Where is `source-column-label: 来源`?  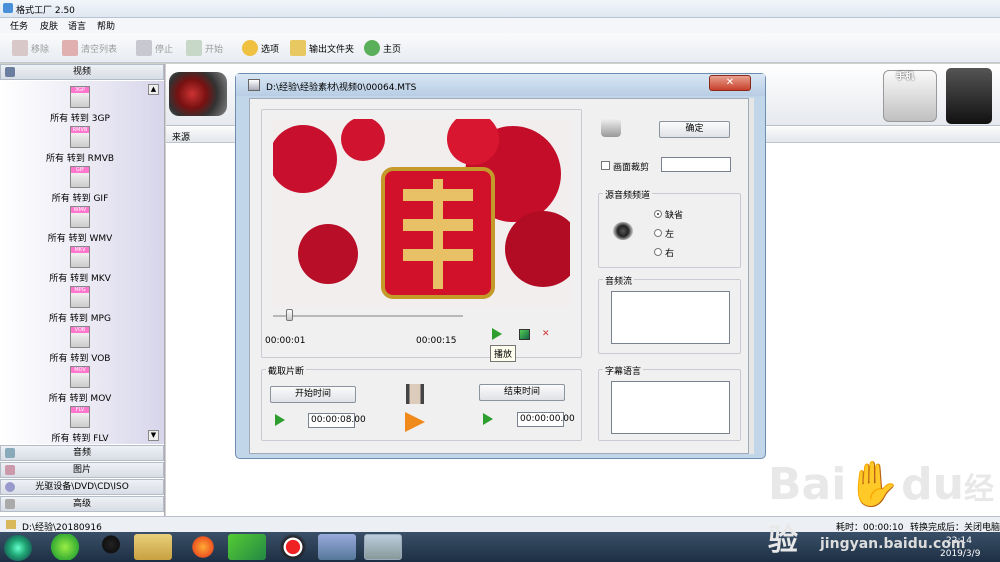
source-column-label: 来源 is located at coordinates (181, 138).